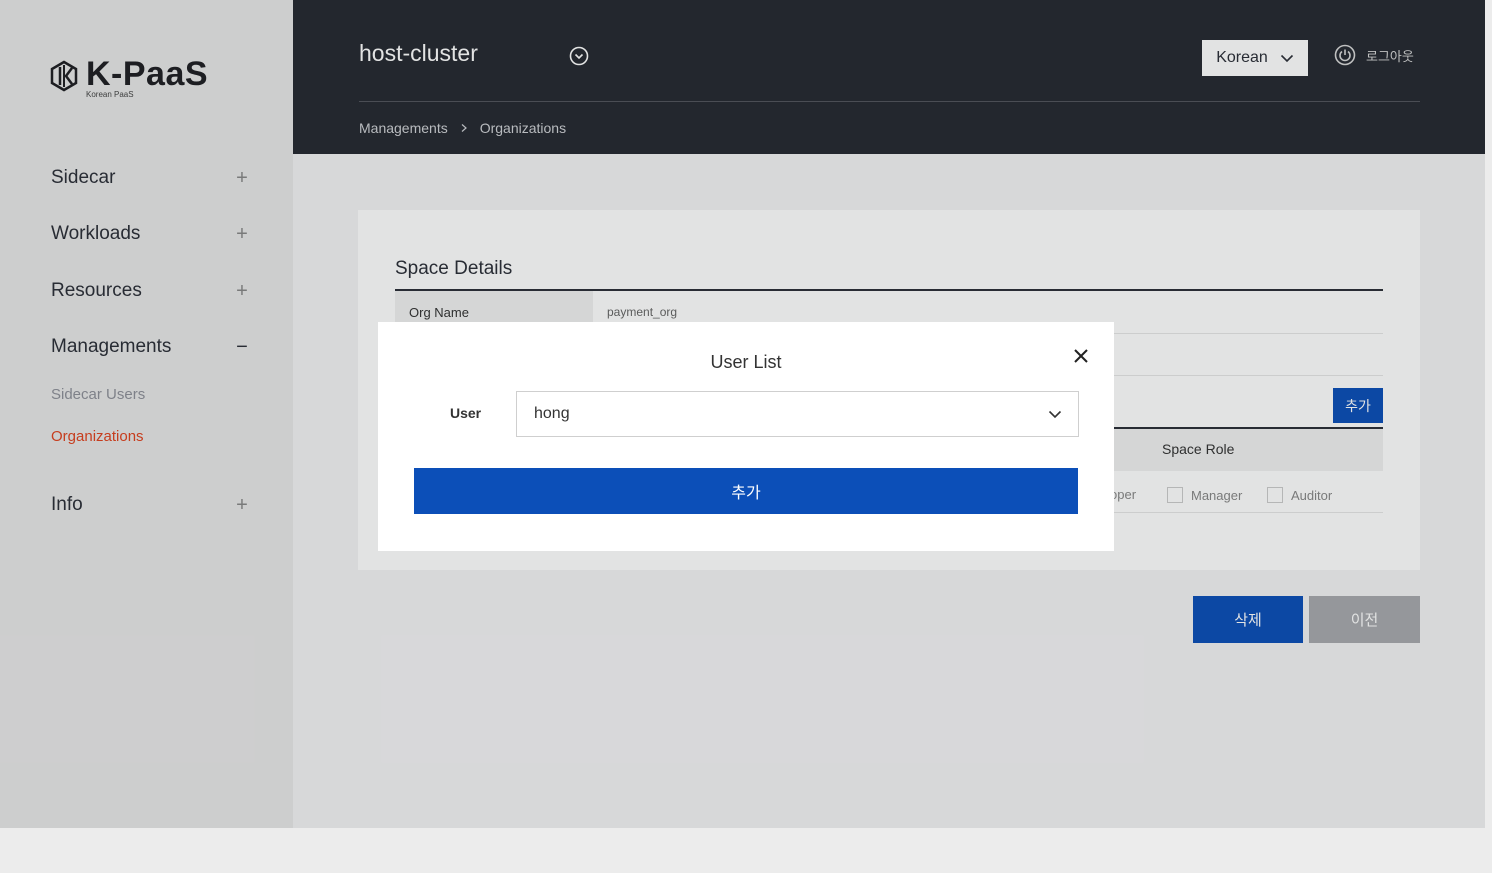 The width and height of the screenshot is (1492, 873). Describe the element at coordinates (1055, 414) in the screenshot. I see `chevron-down-icon` at that location.